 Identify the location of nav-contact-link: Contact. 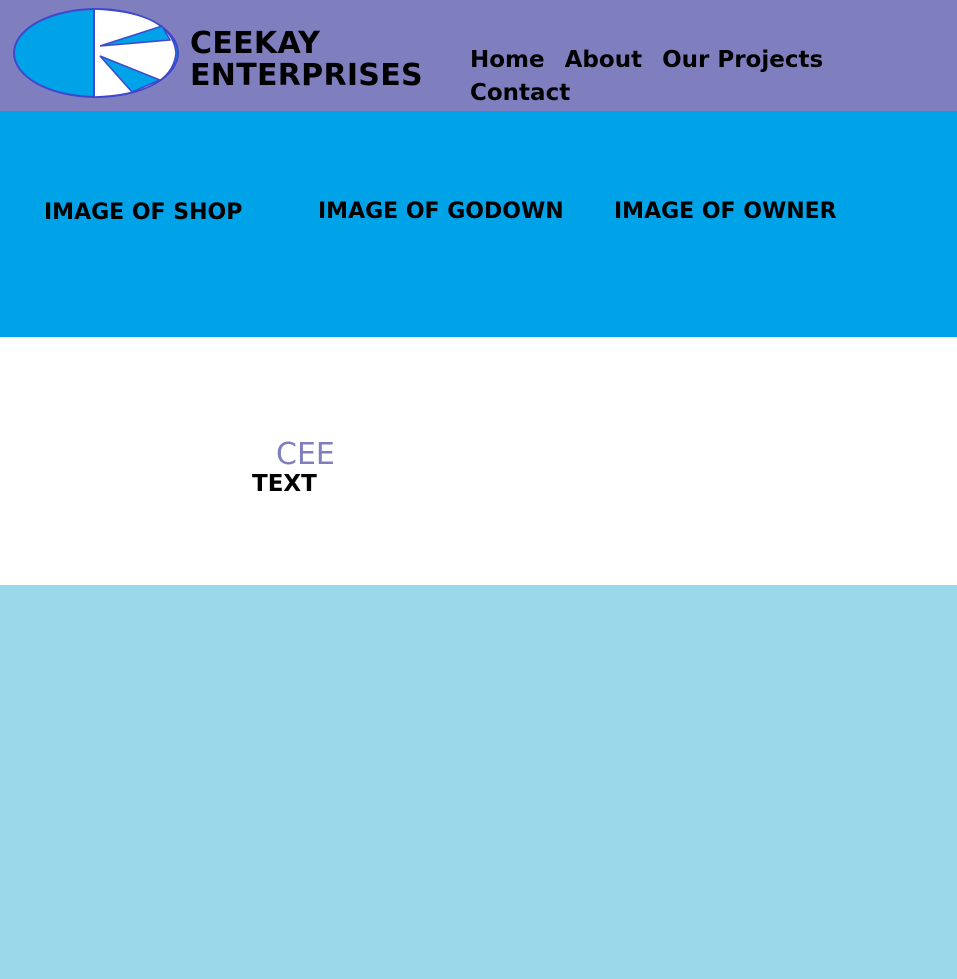
(520, 93).